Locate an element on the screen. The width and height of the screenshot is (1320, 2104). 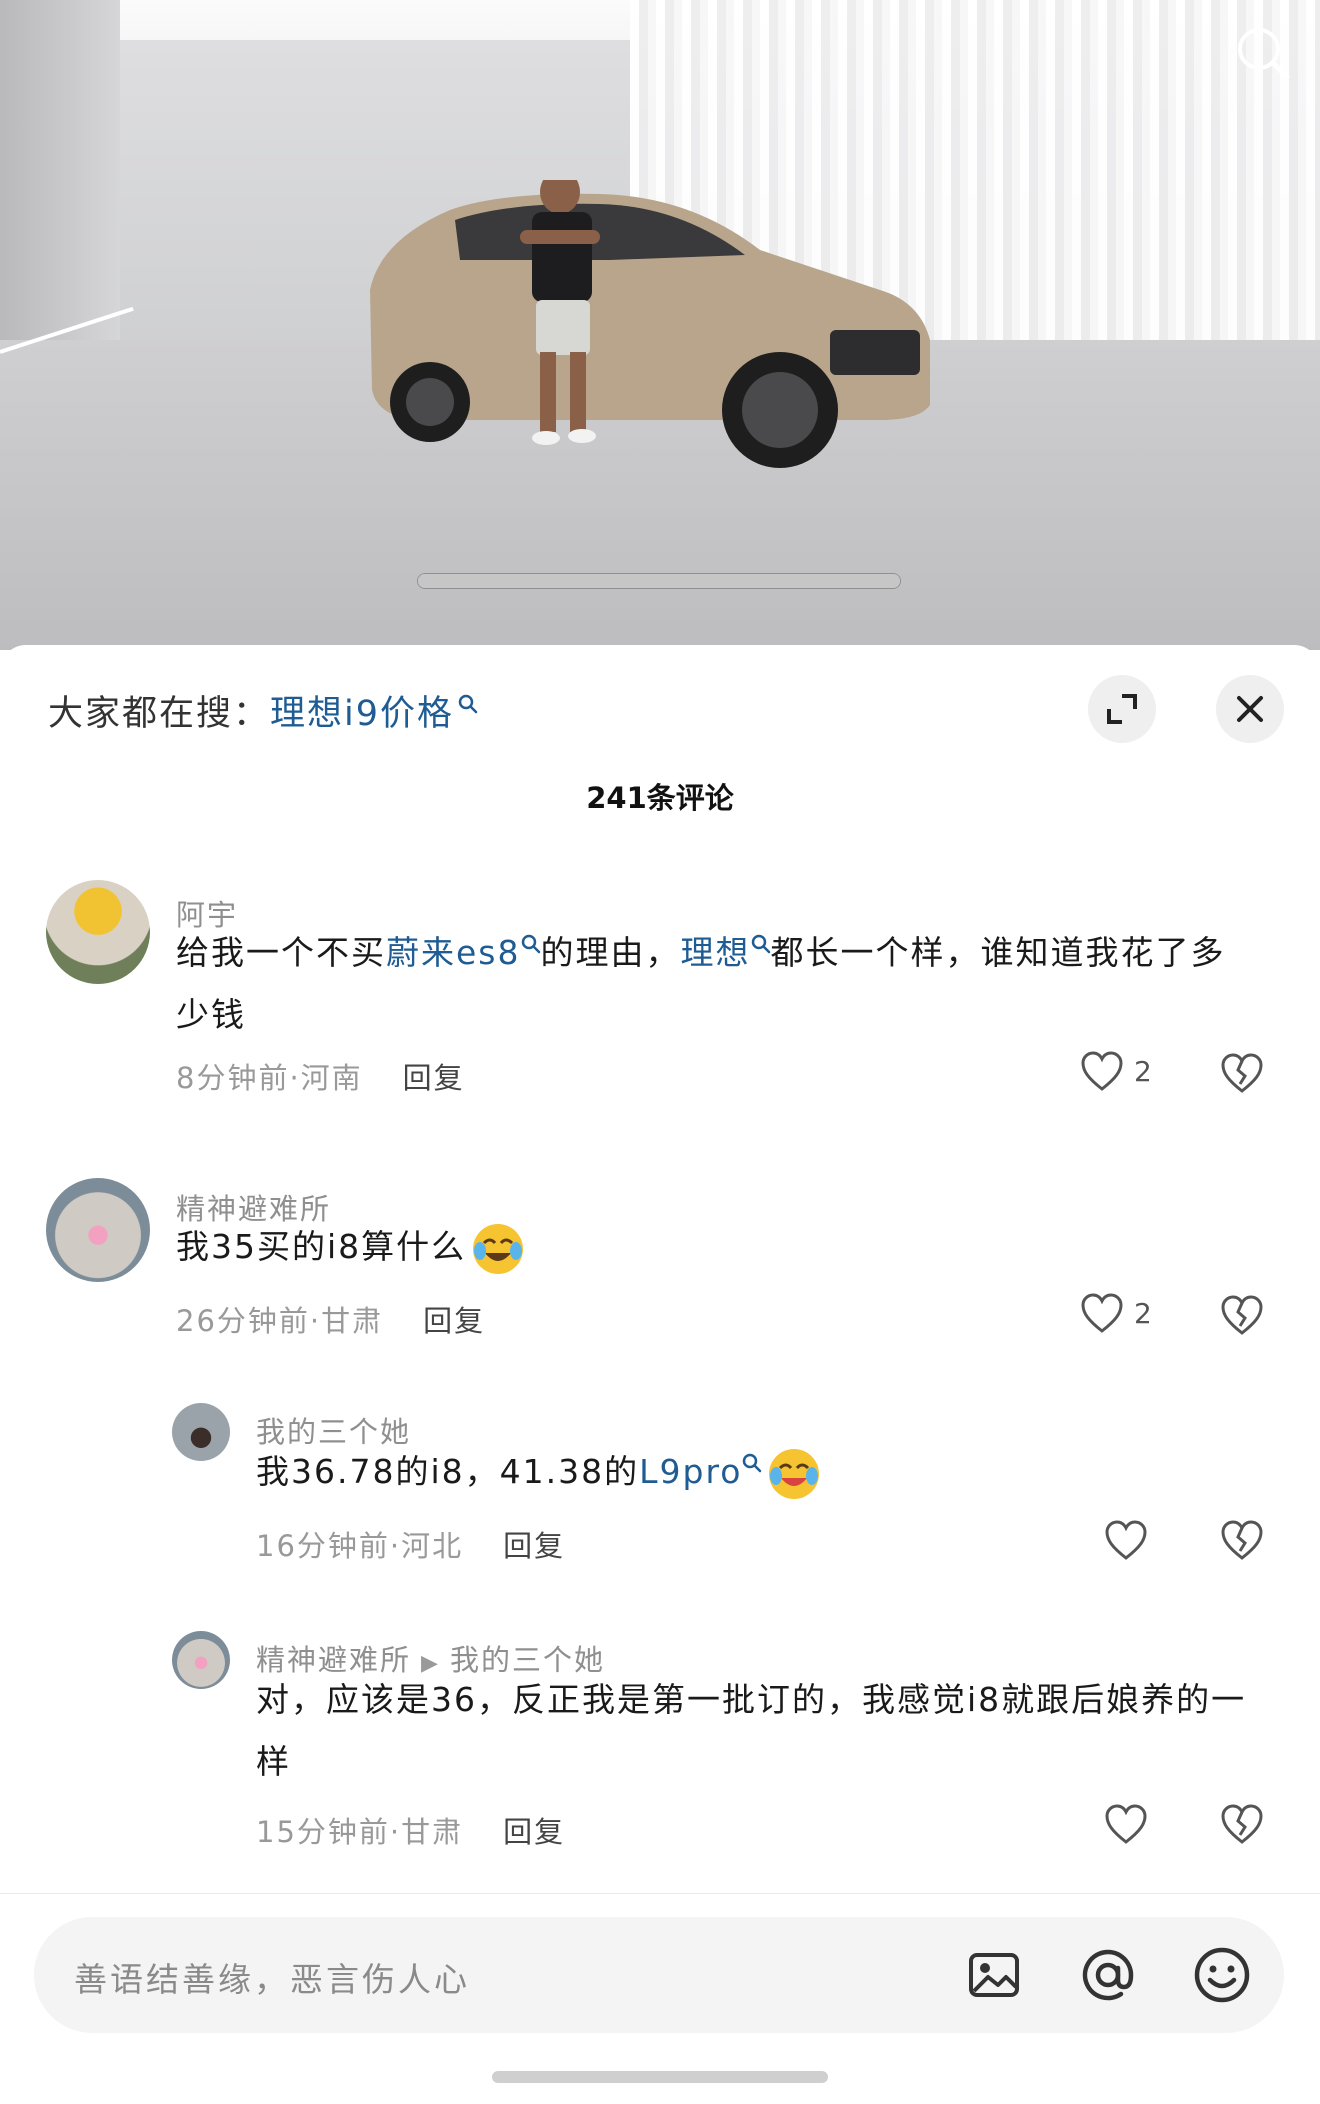
expand-button is located at coordinates (1122, 709).